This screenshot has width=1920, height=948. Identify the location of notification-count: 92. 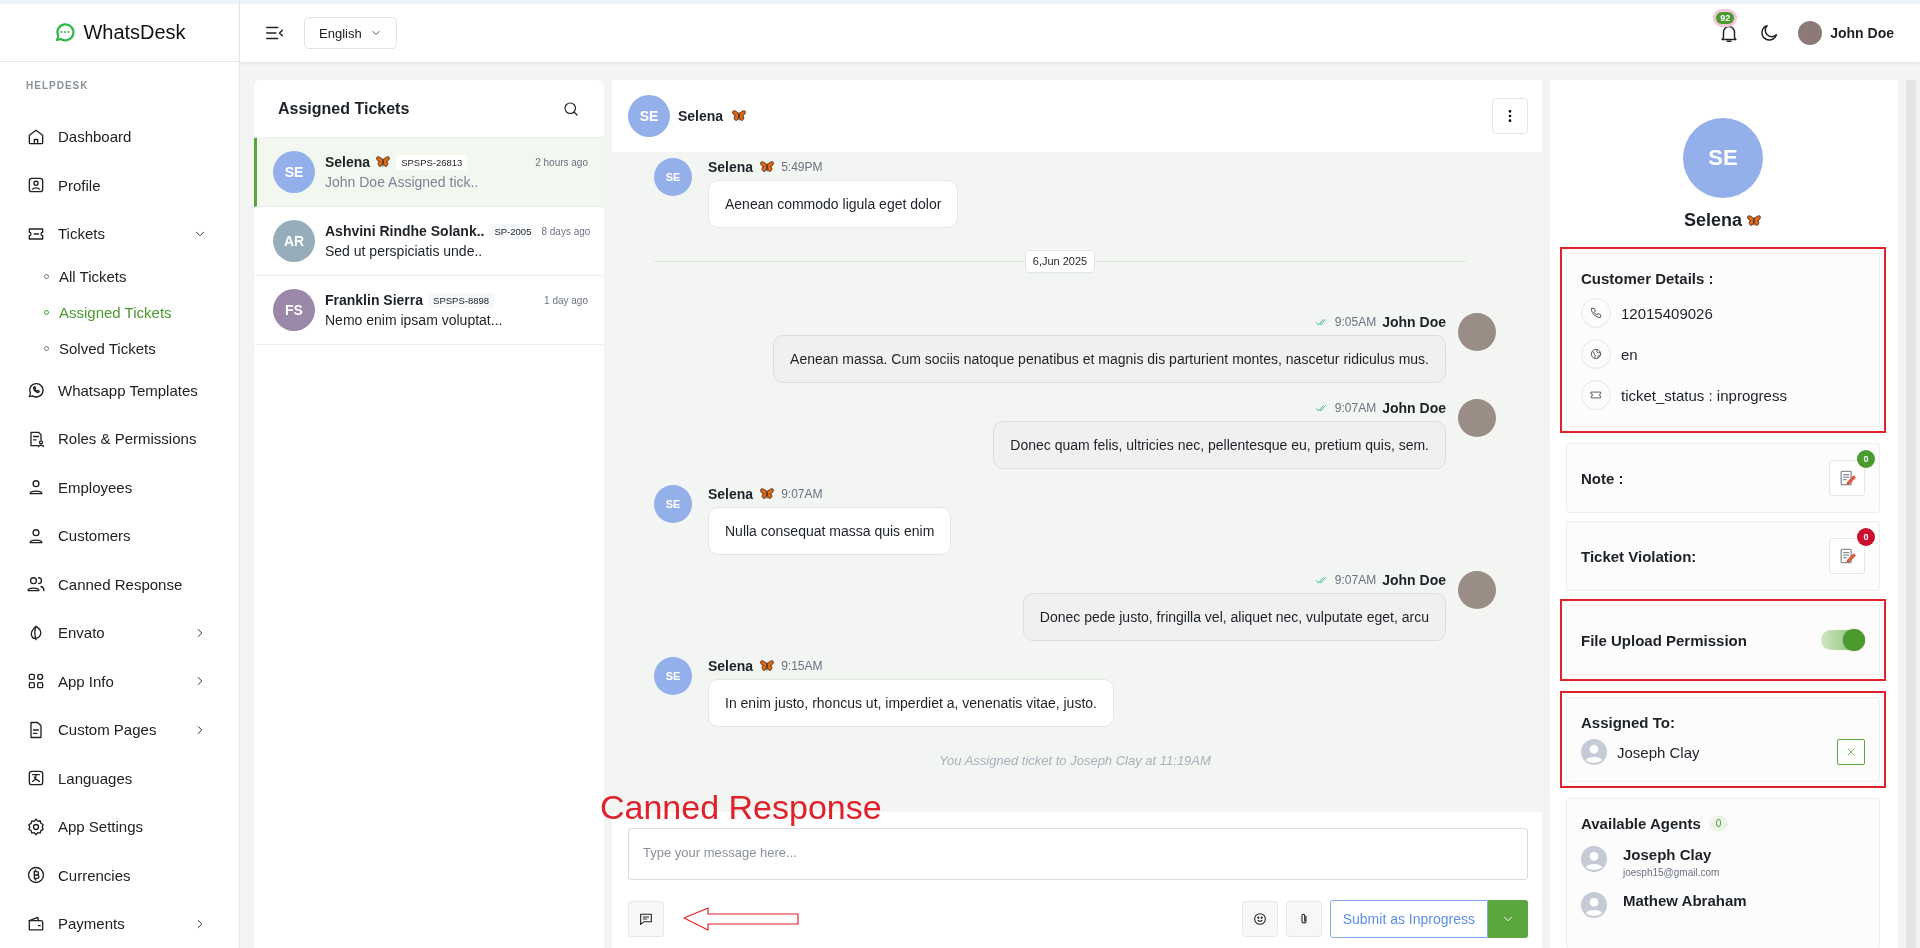
(1725, 18).